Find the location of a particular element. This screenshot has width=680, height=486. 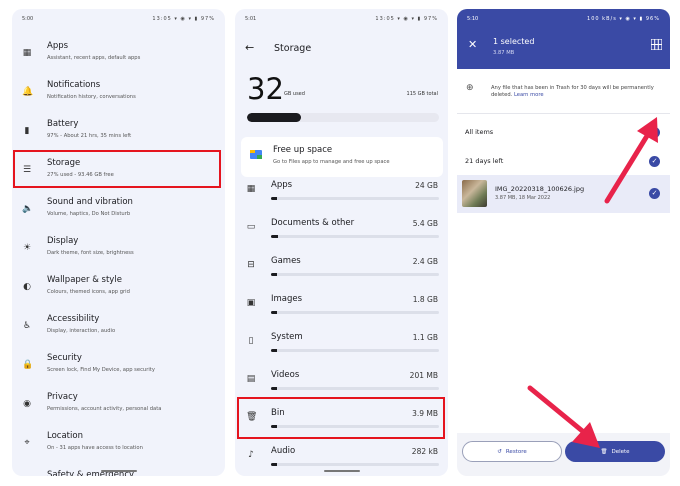

storage-top-bar: ← Storage is located at coordinates (341, 48).